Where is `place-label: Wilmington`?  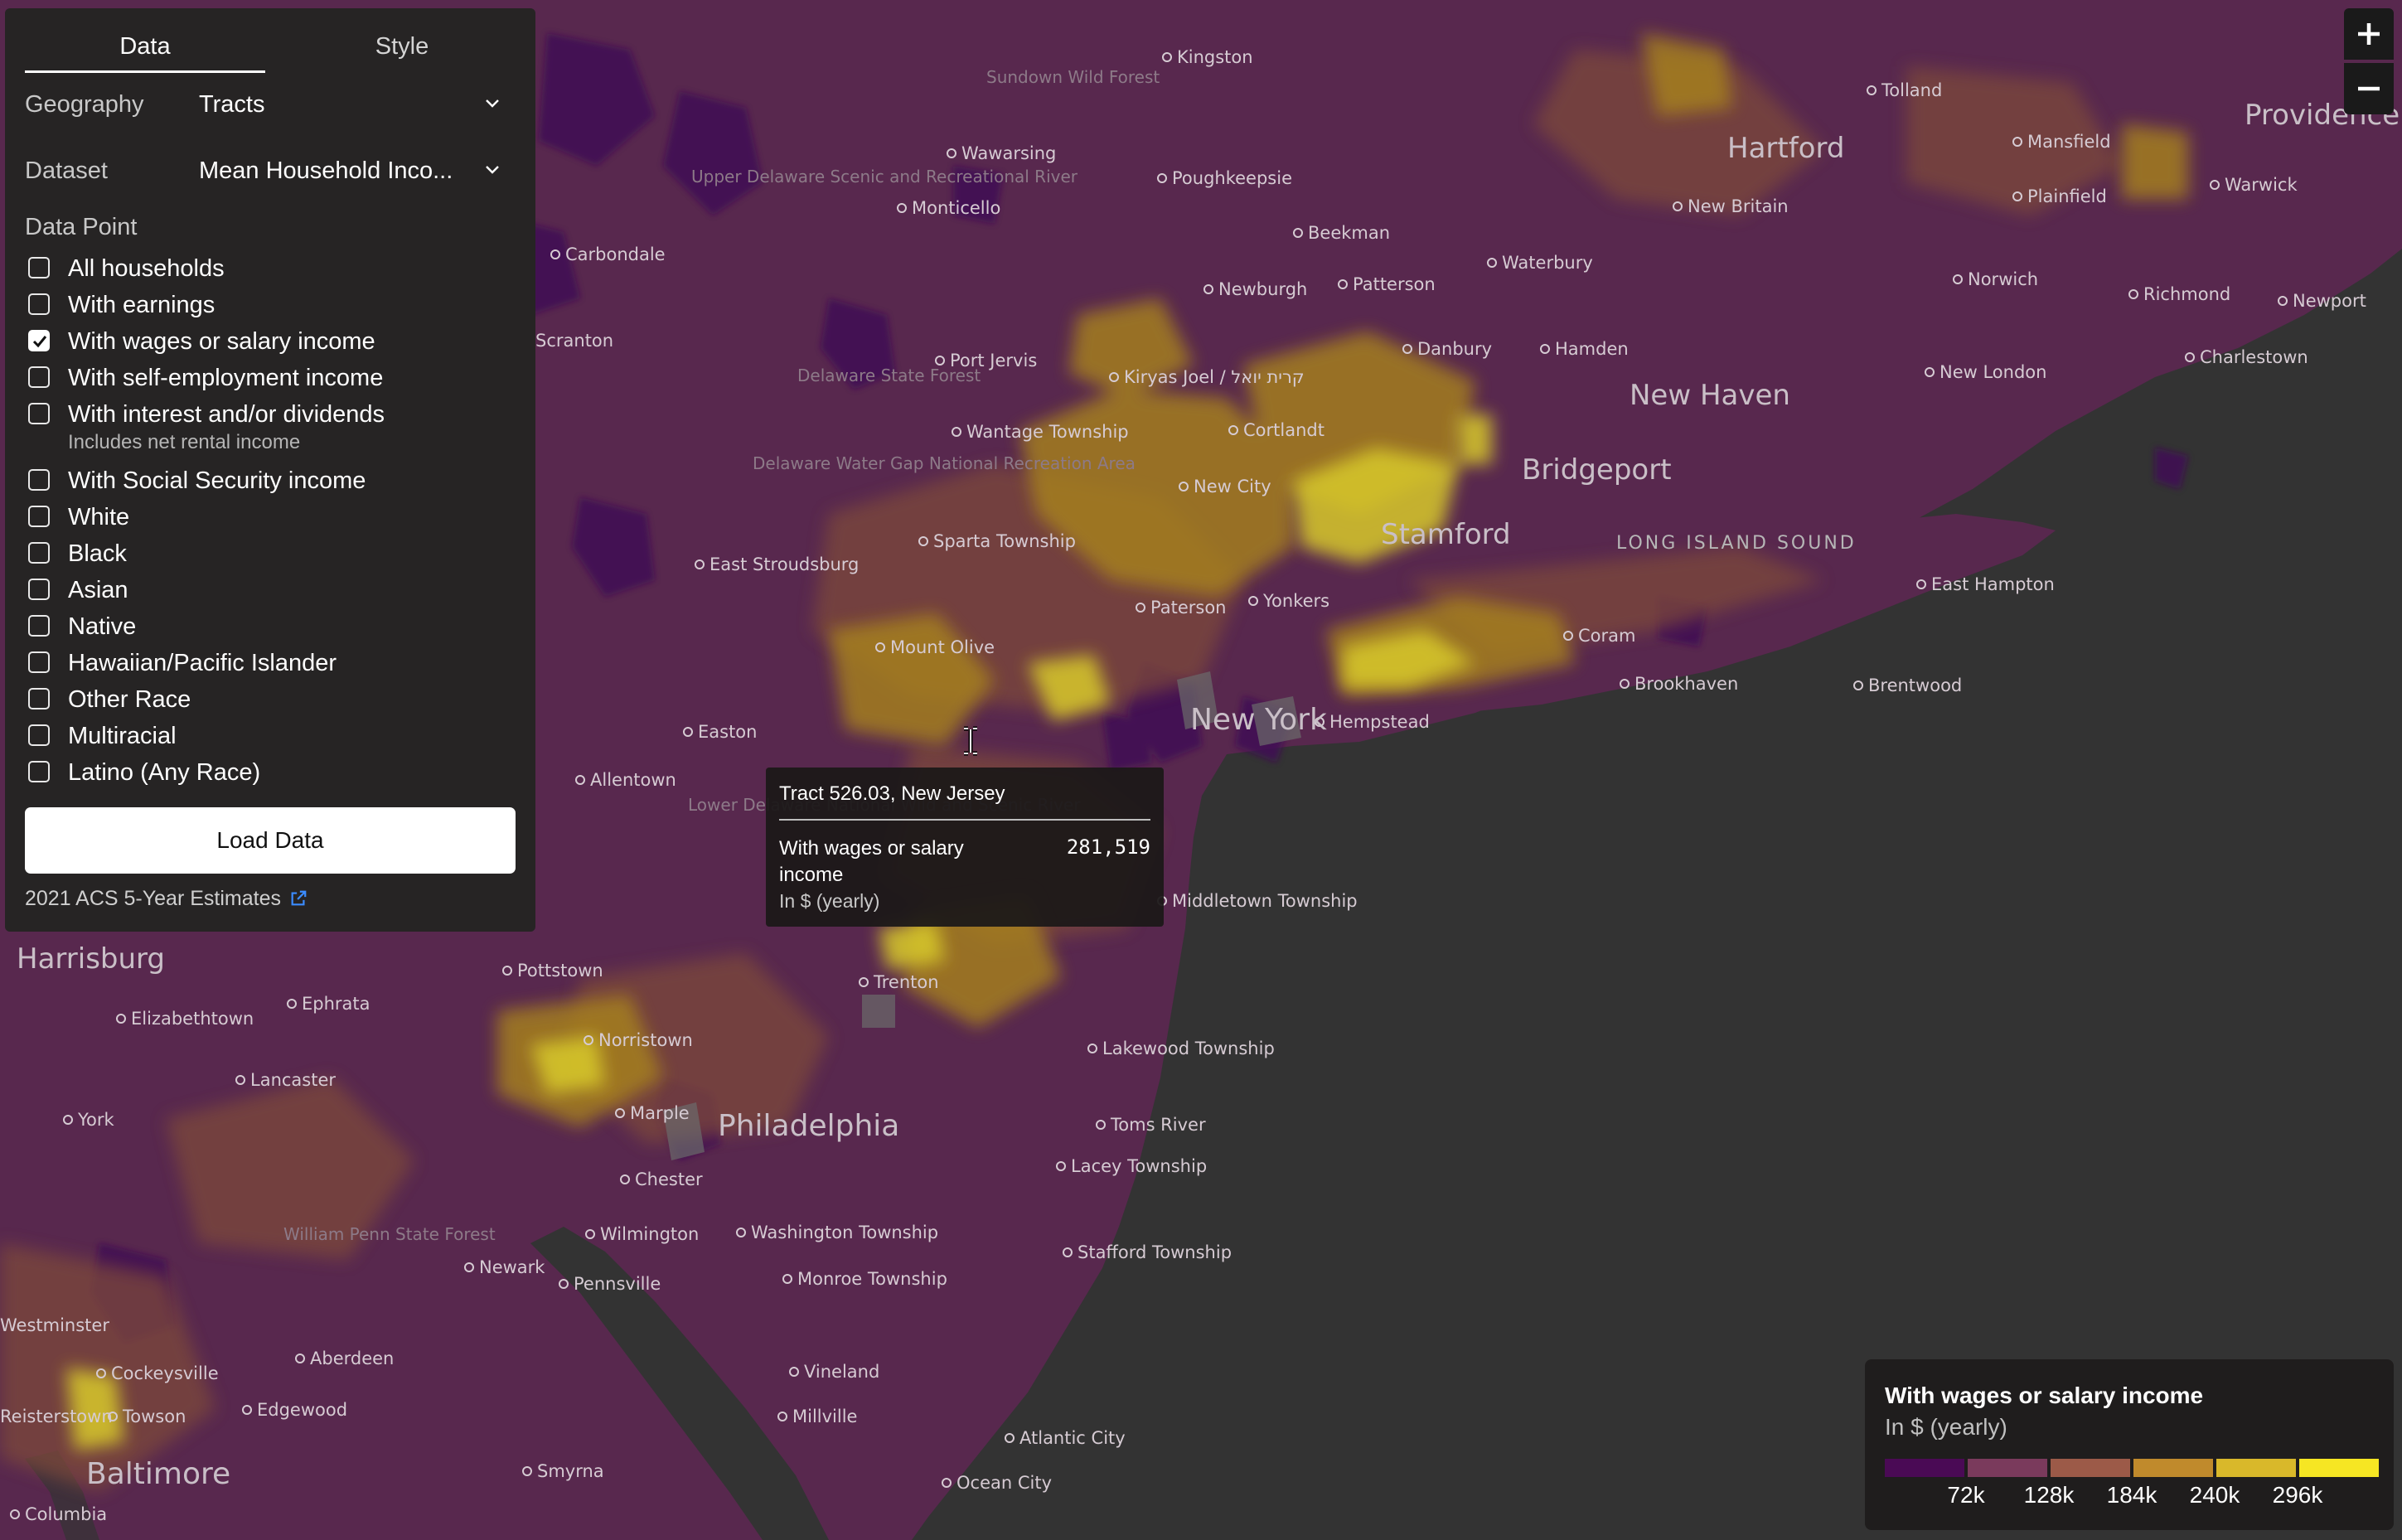 place-label: Wilmington is located at coordinates (649, 1234).